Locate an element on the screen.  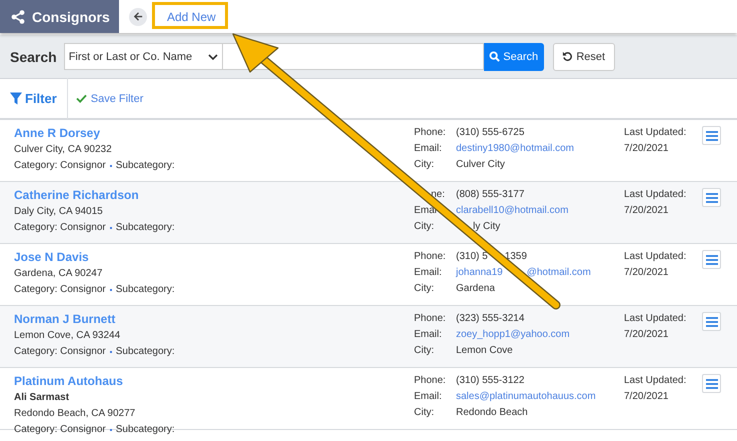
phone-value: 1359 is located at coordinates (515, 256).